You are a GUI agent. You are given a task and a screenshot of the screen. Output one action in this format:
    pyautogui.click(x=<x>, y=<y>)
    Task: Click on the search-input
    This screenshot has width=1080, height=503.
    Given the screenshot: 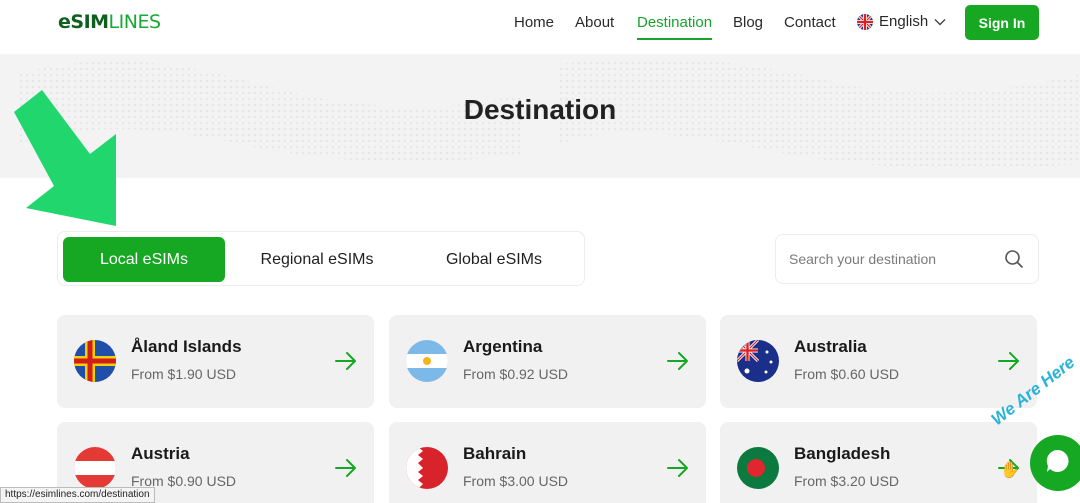 What is the action you would take?
    pyautogui.click(x=889, y=259)
    